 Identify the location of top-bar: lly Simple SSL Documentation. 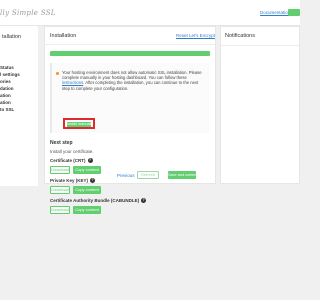
(150, 13).